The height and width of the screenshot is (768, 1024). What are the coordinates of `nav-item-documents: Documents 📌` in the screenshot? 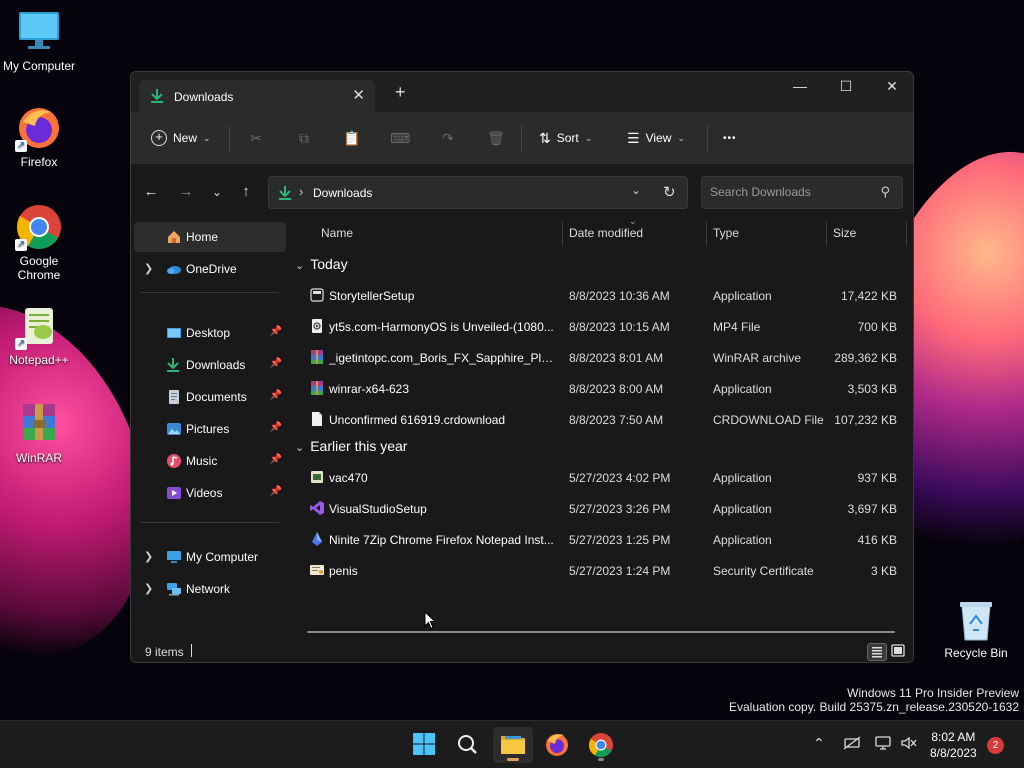 It's located at (210, 397).